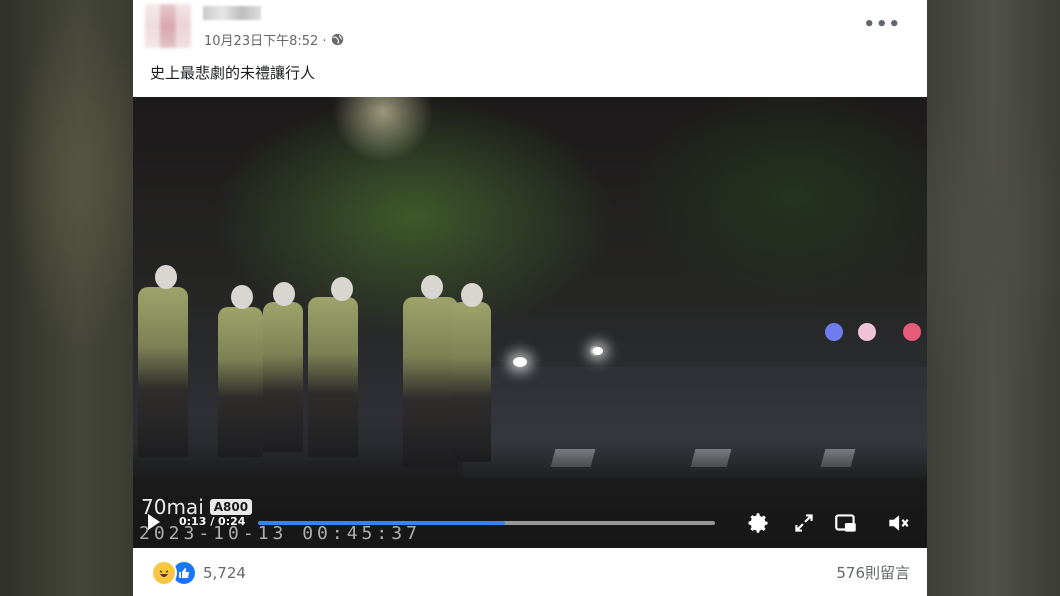  I want to click on post-meta: 10月23日下午8:52 ·, so click(274, 39).